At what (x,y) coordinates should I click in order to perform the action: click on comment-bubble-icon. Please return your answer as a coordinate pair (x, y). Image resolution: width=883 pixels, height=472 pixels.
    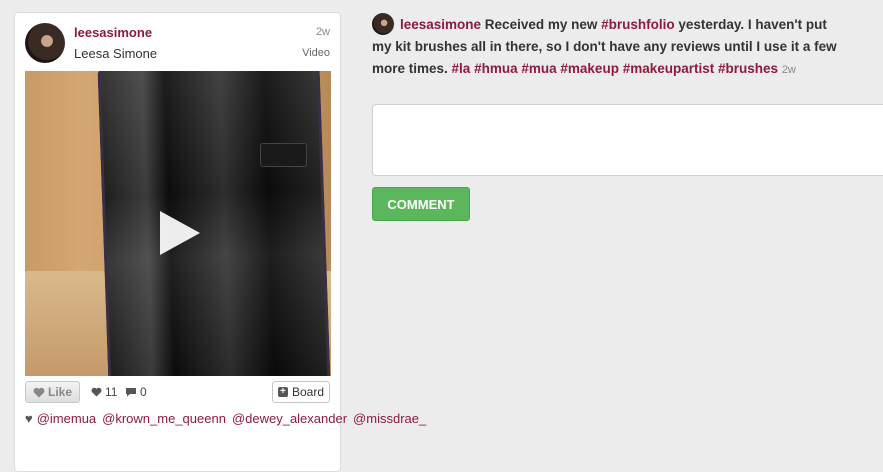
    Looking at the image, I should click on (131, 392).